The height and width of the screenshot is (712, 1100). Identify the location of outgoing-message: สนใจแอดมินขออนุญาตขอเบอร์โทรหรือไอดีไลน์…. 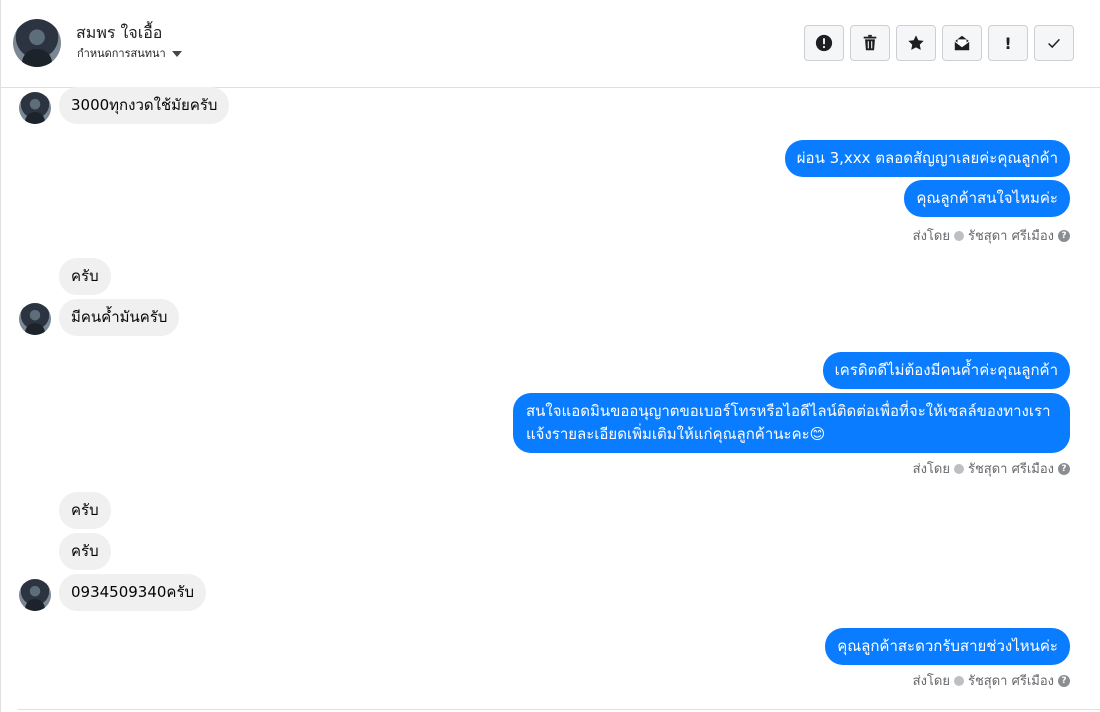
(791, 423).